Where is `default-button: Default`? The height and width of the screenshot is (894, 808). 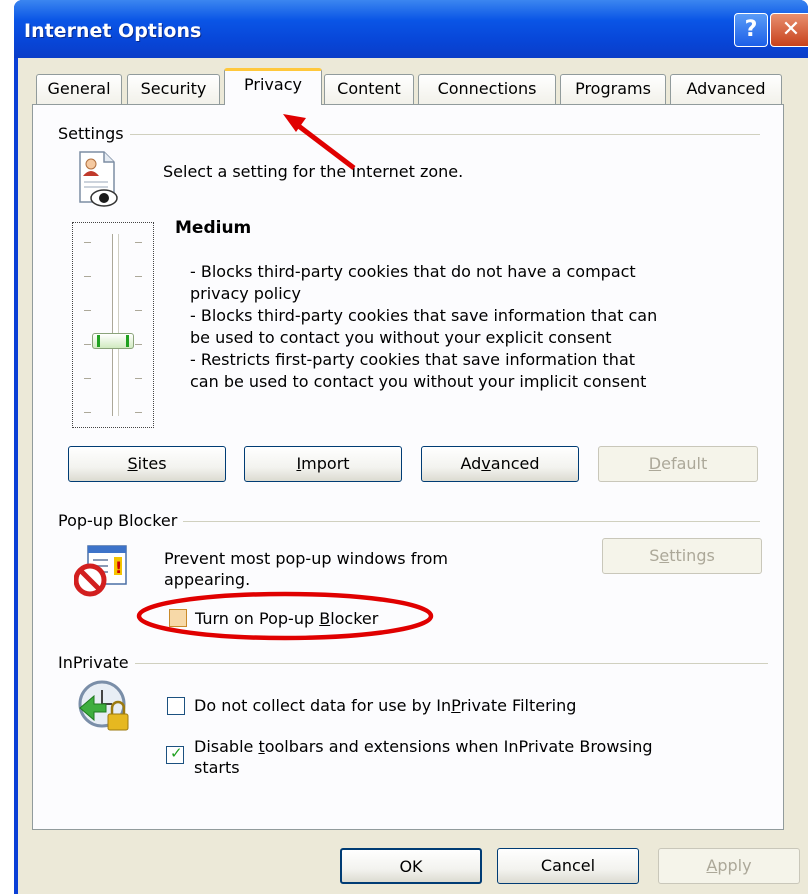
default-button: Default is located at coordinates (678, 464).